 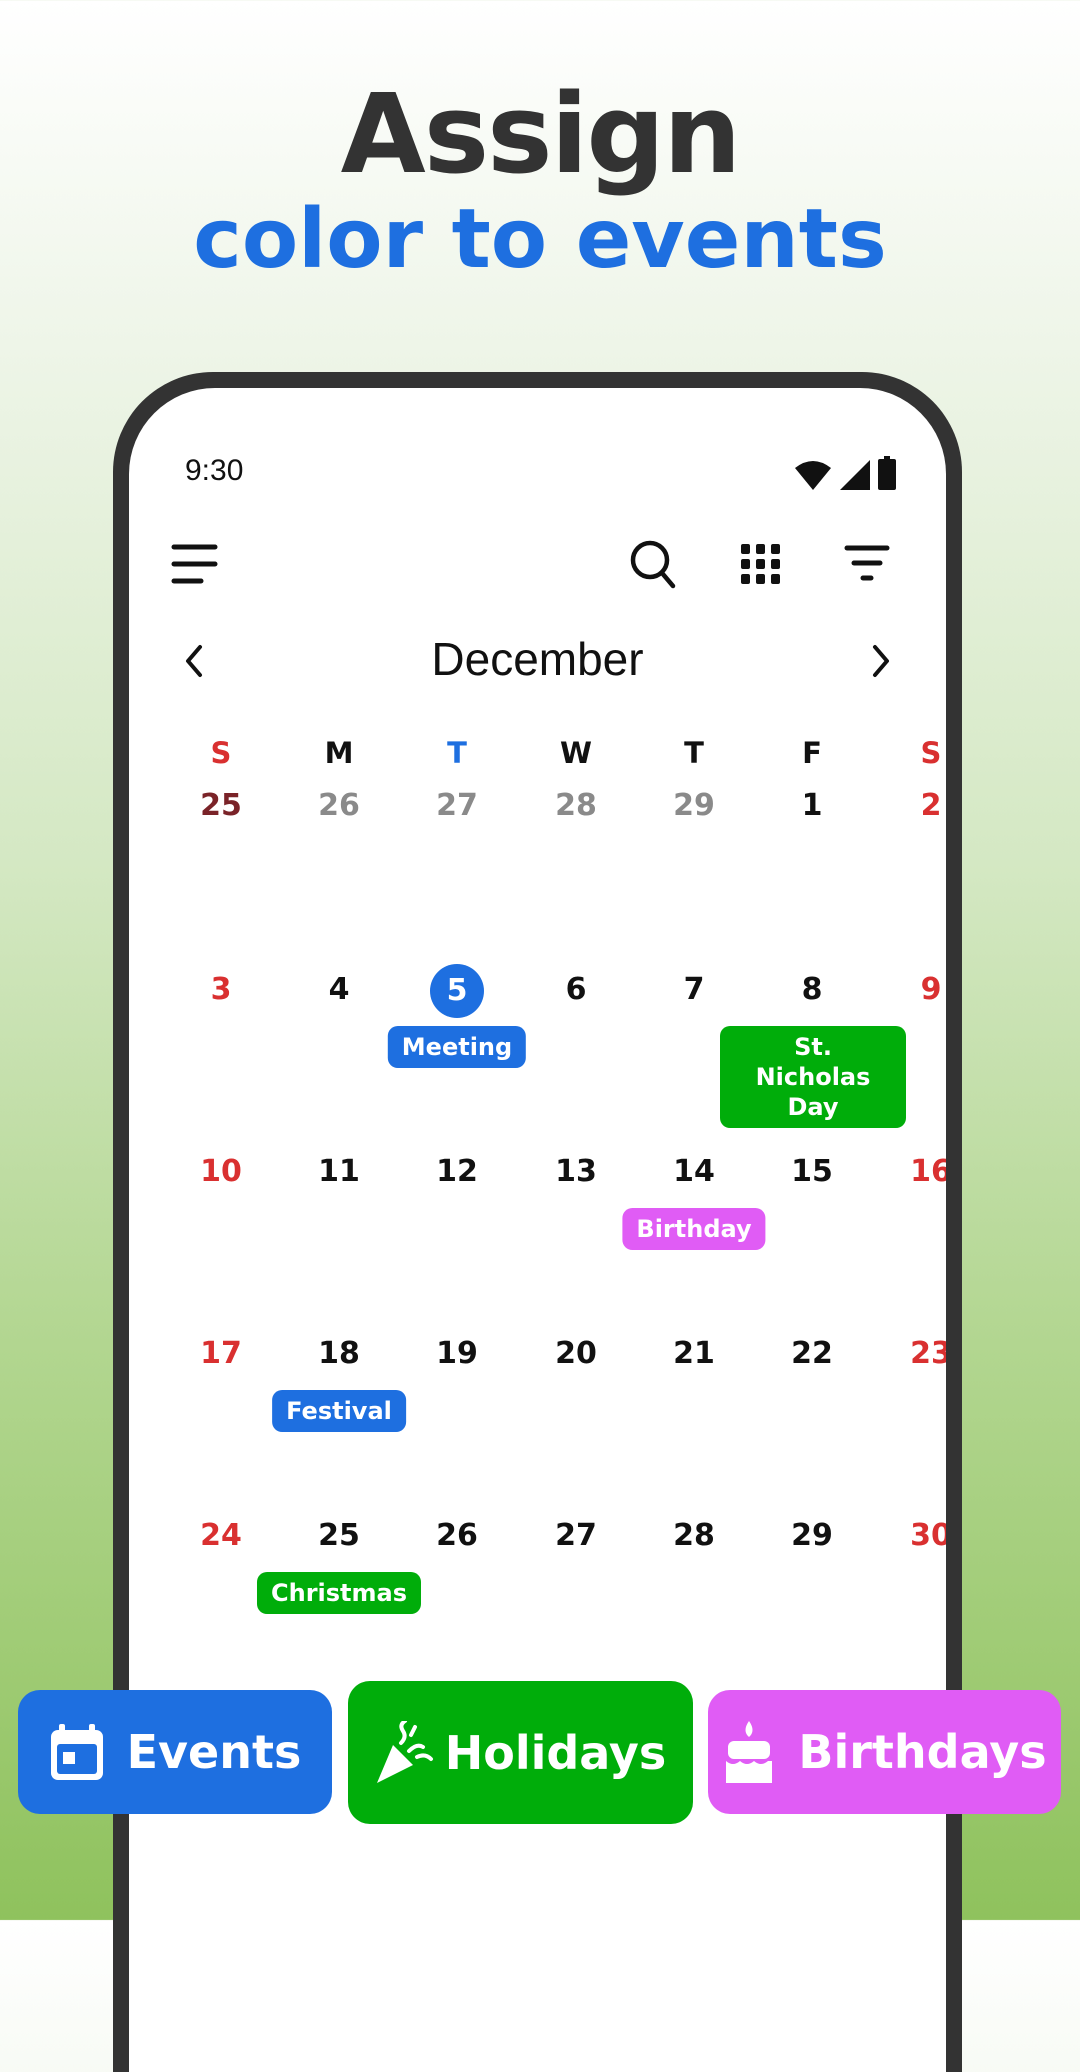 I want to click on calendar-day: 16, so click(x=913, y=1172).